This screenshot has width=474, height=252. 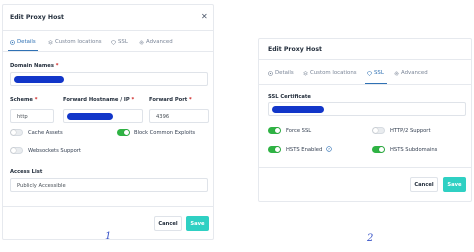 What do you see at coordinates (99, 100) in the screenshot?
I see `forward-hostname-label: Forward Hostname / IP *` at bounding box center [99, 100].